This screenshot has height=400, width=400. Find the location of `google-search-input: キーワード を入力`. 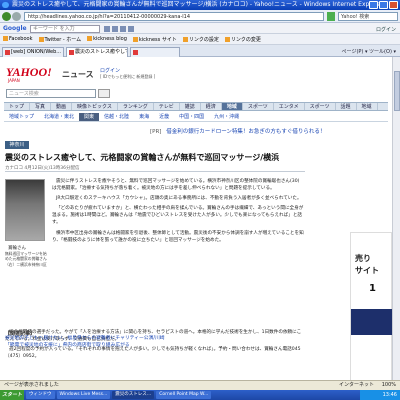

google-search-input: キーワード を入力 is located at coordinates (65, 29).